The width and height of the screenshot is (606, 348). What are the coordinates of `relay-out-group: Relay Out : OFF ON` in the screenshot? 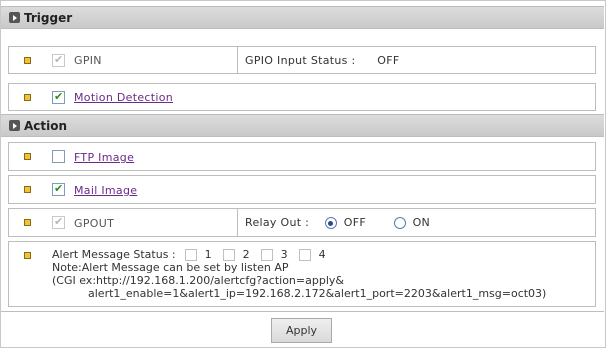 It's located at (337, 222).